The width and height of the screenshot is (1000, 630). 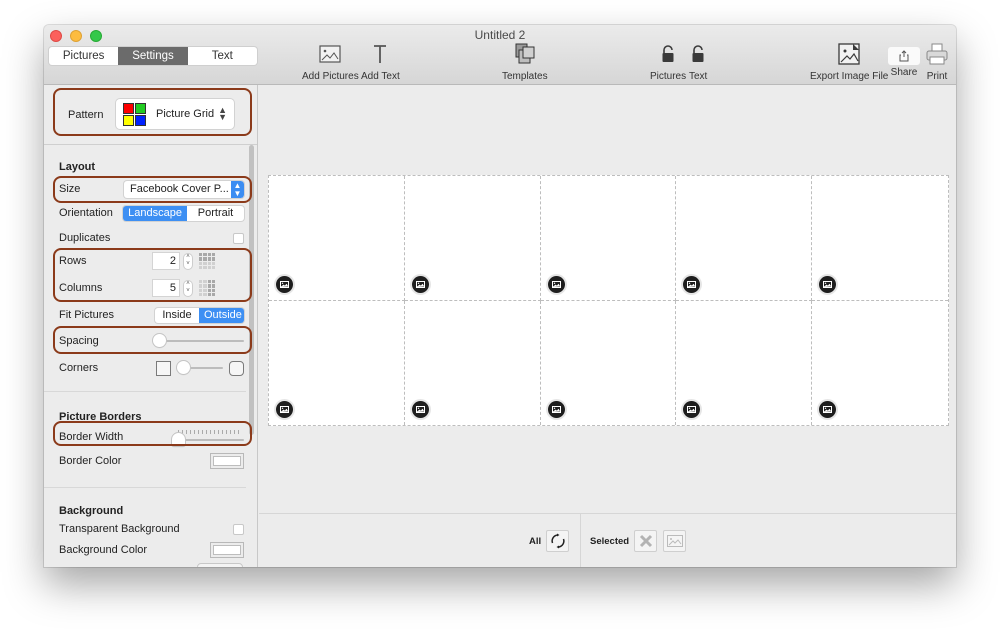 I want to click on rows-row: Rows 2 ˄ ˅, so click(x=151, y=261).